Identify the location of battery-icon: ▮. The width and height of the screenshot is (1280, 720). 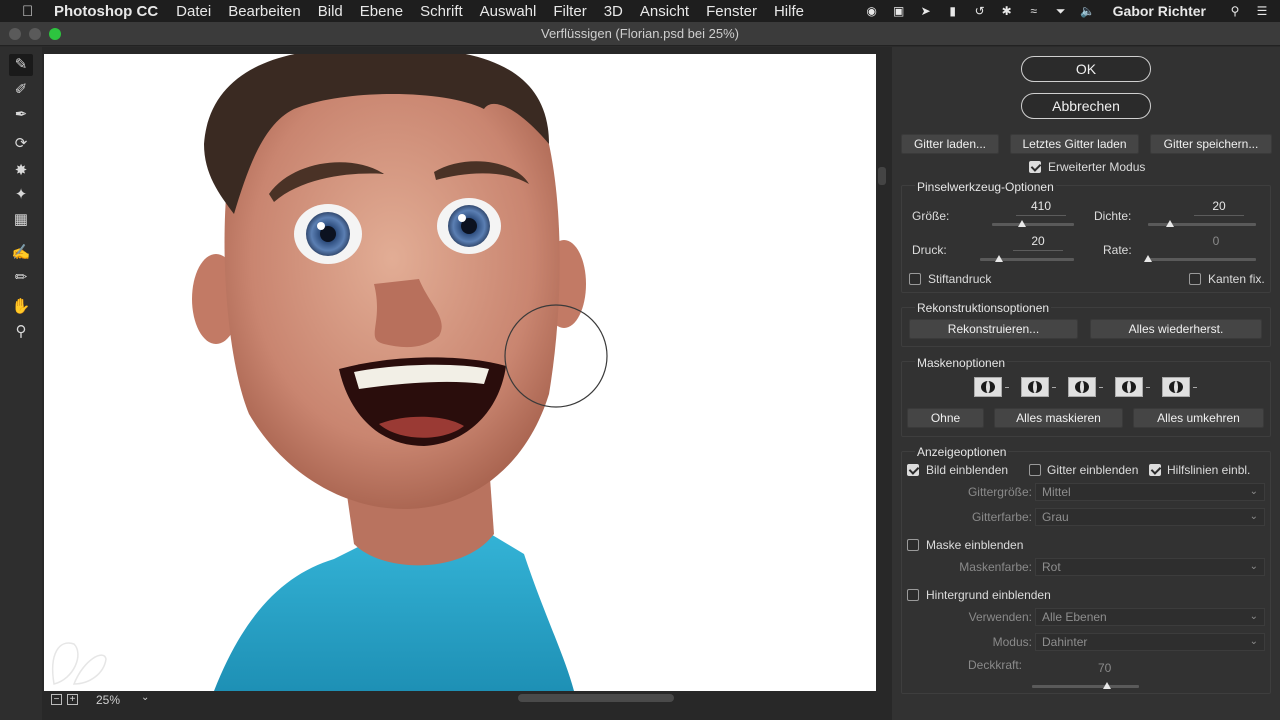
(953, 11).